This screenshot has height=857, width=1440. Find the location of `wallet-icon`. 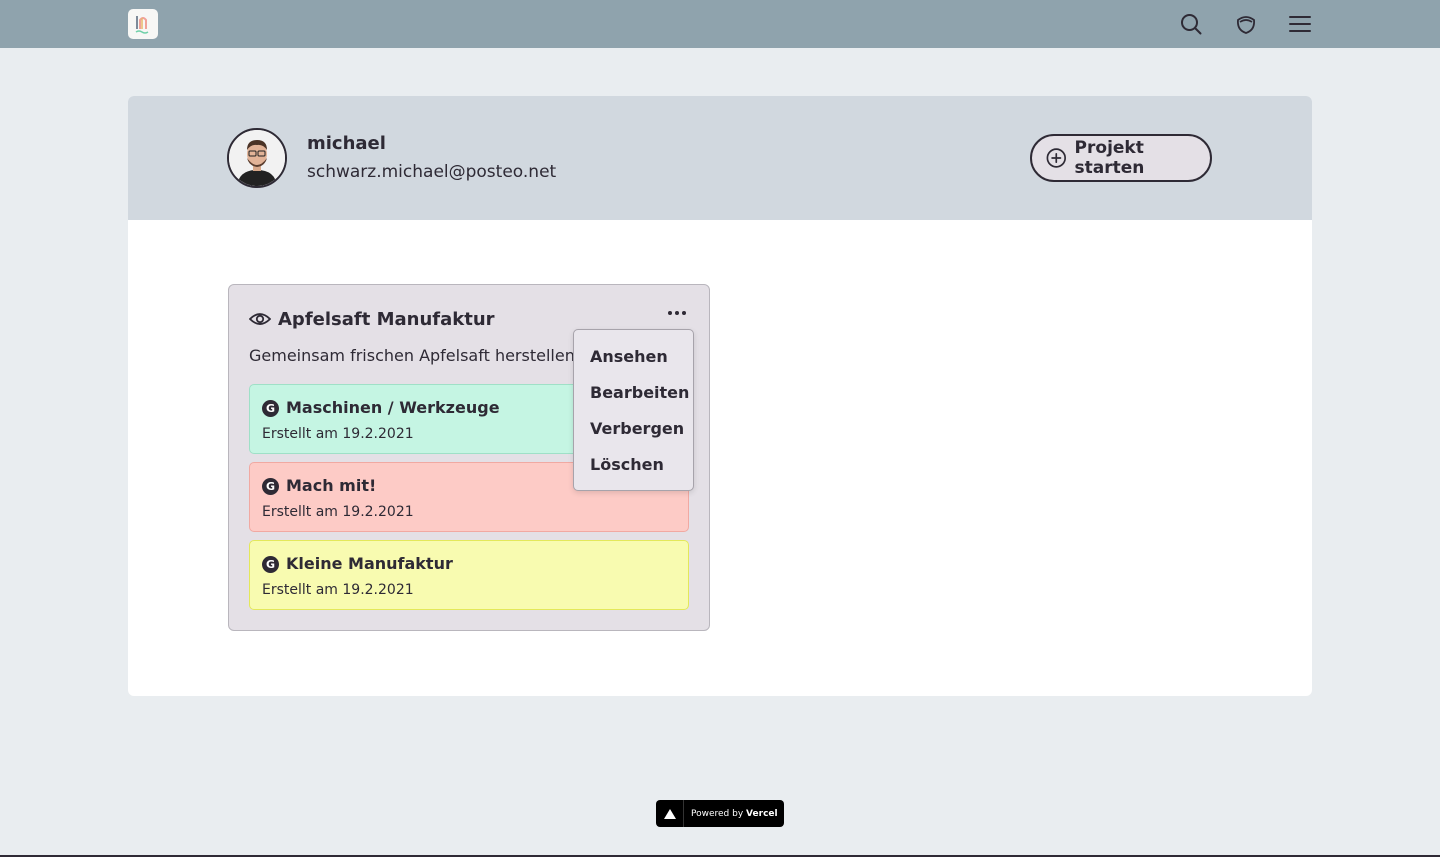

wallet-icon is located at coordinates (1246, 24).